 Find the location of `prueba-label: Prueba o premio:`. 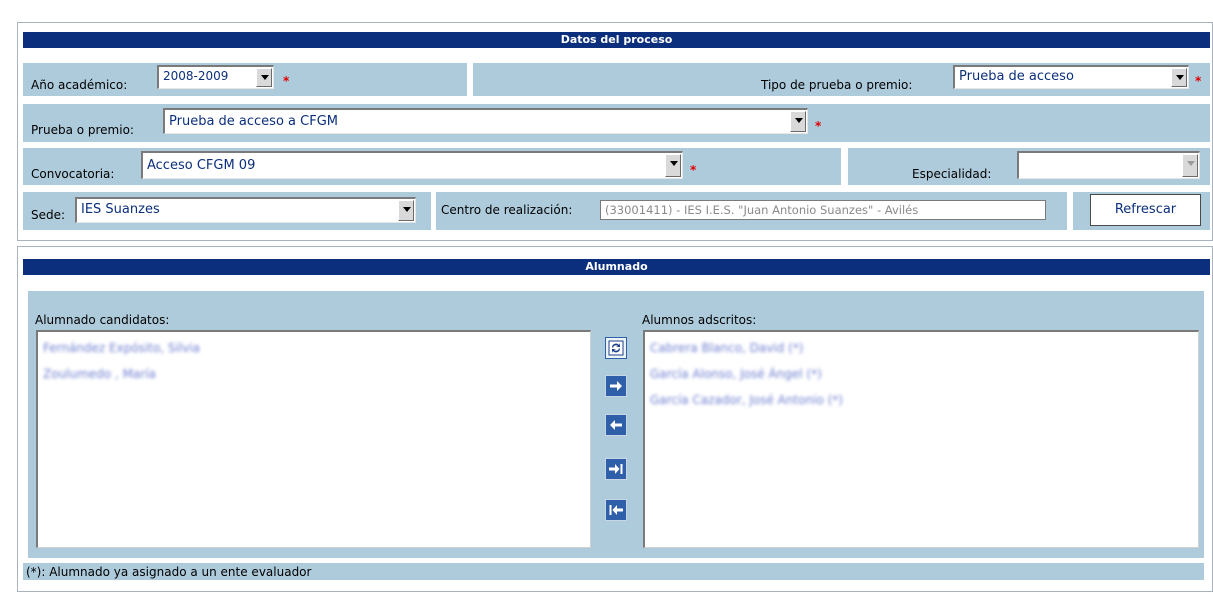

prueba-label: Prueba o premio: is located at coordinates (82, 130).